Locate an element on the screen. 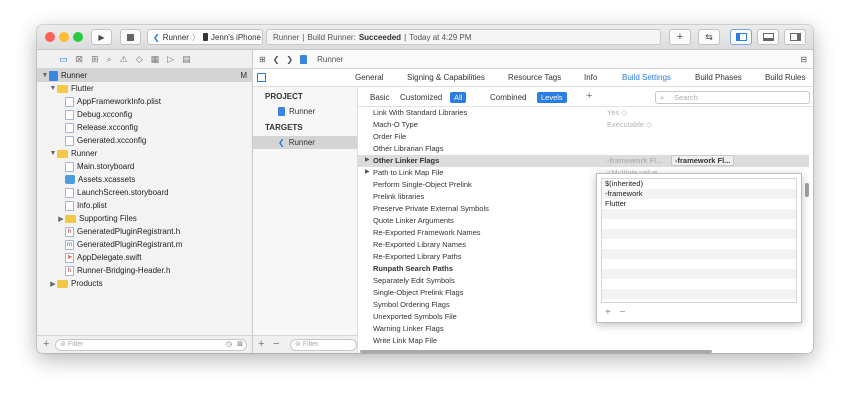 The height and width of the screenshot is (403, 850). toggle-debug-button is located at coordinates (768, 37).